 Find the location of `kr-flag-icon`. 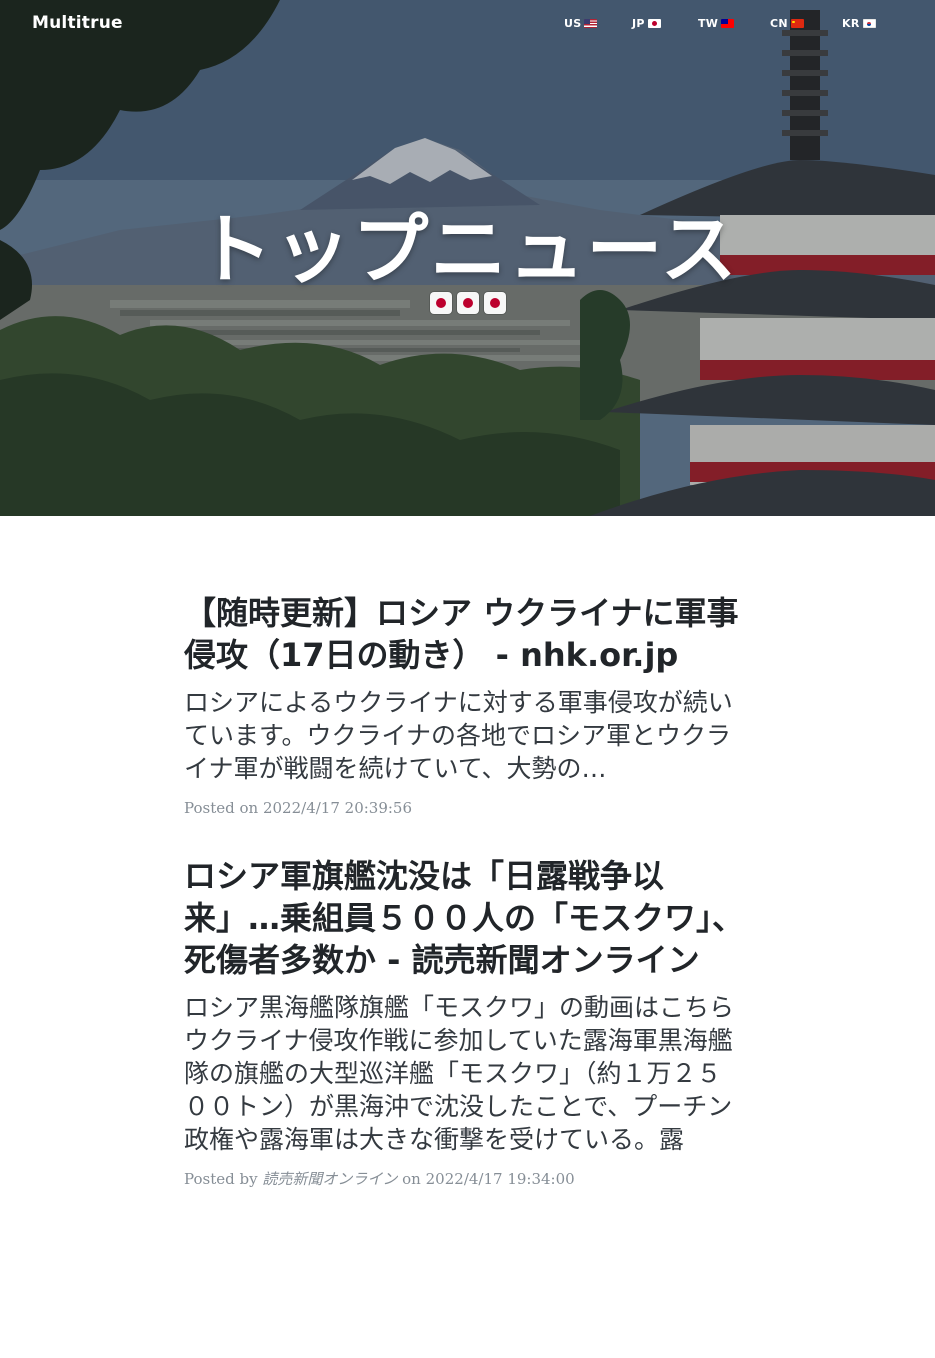

kr-flag-icon is located at coordinates (869, 23).